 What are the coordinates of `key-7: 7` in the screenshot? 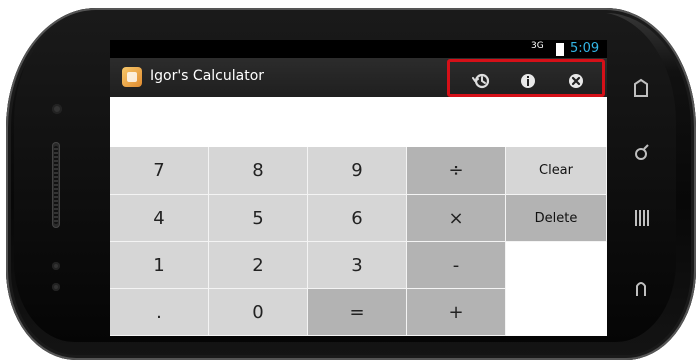 It's located at (159, 171).